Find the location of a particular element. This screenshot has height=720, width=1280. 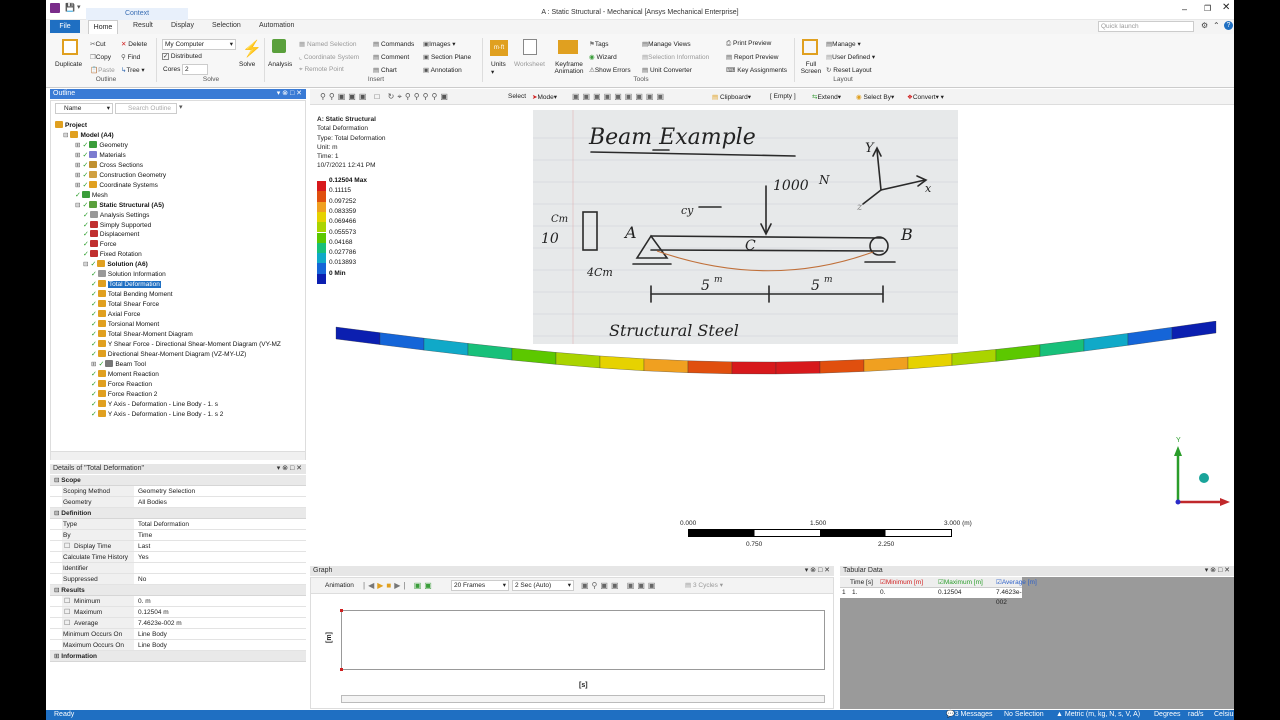

tree-item-total-deformation: ✓ Total Deformation is located at coordinates (126, 284).